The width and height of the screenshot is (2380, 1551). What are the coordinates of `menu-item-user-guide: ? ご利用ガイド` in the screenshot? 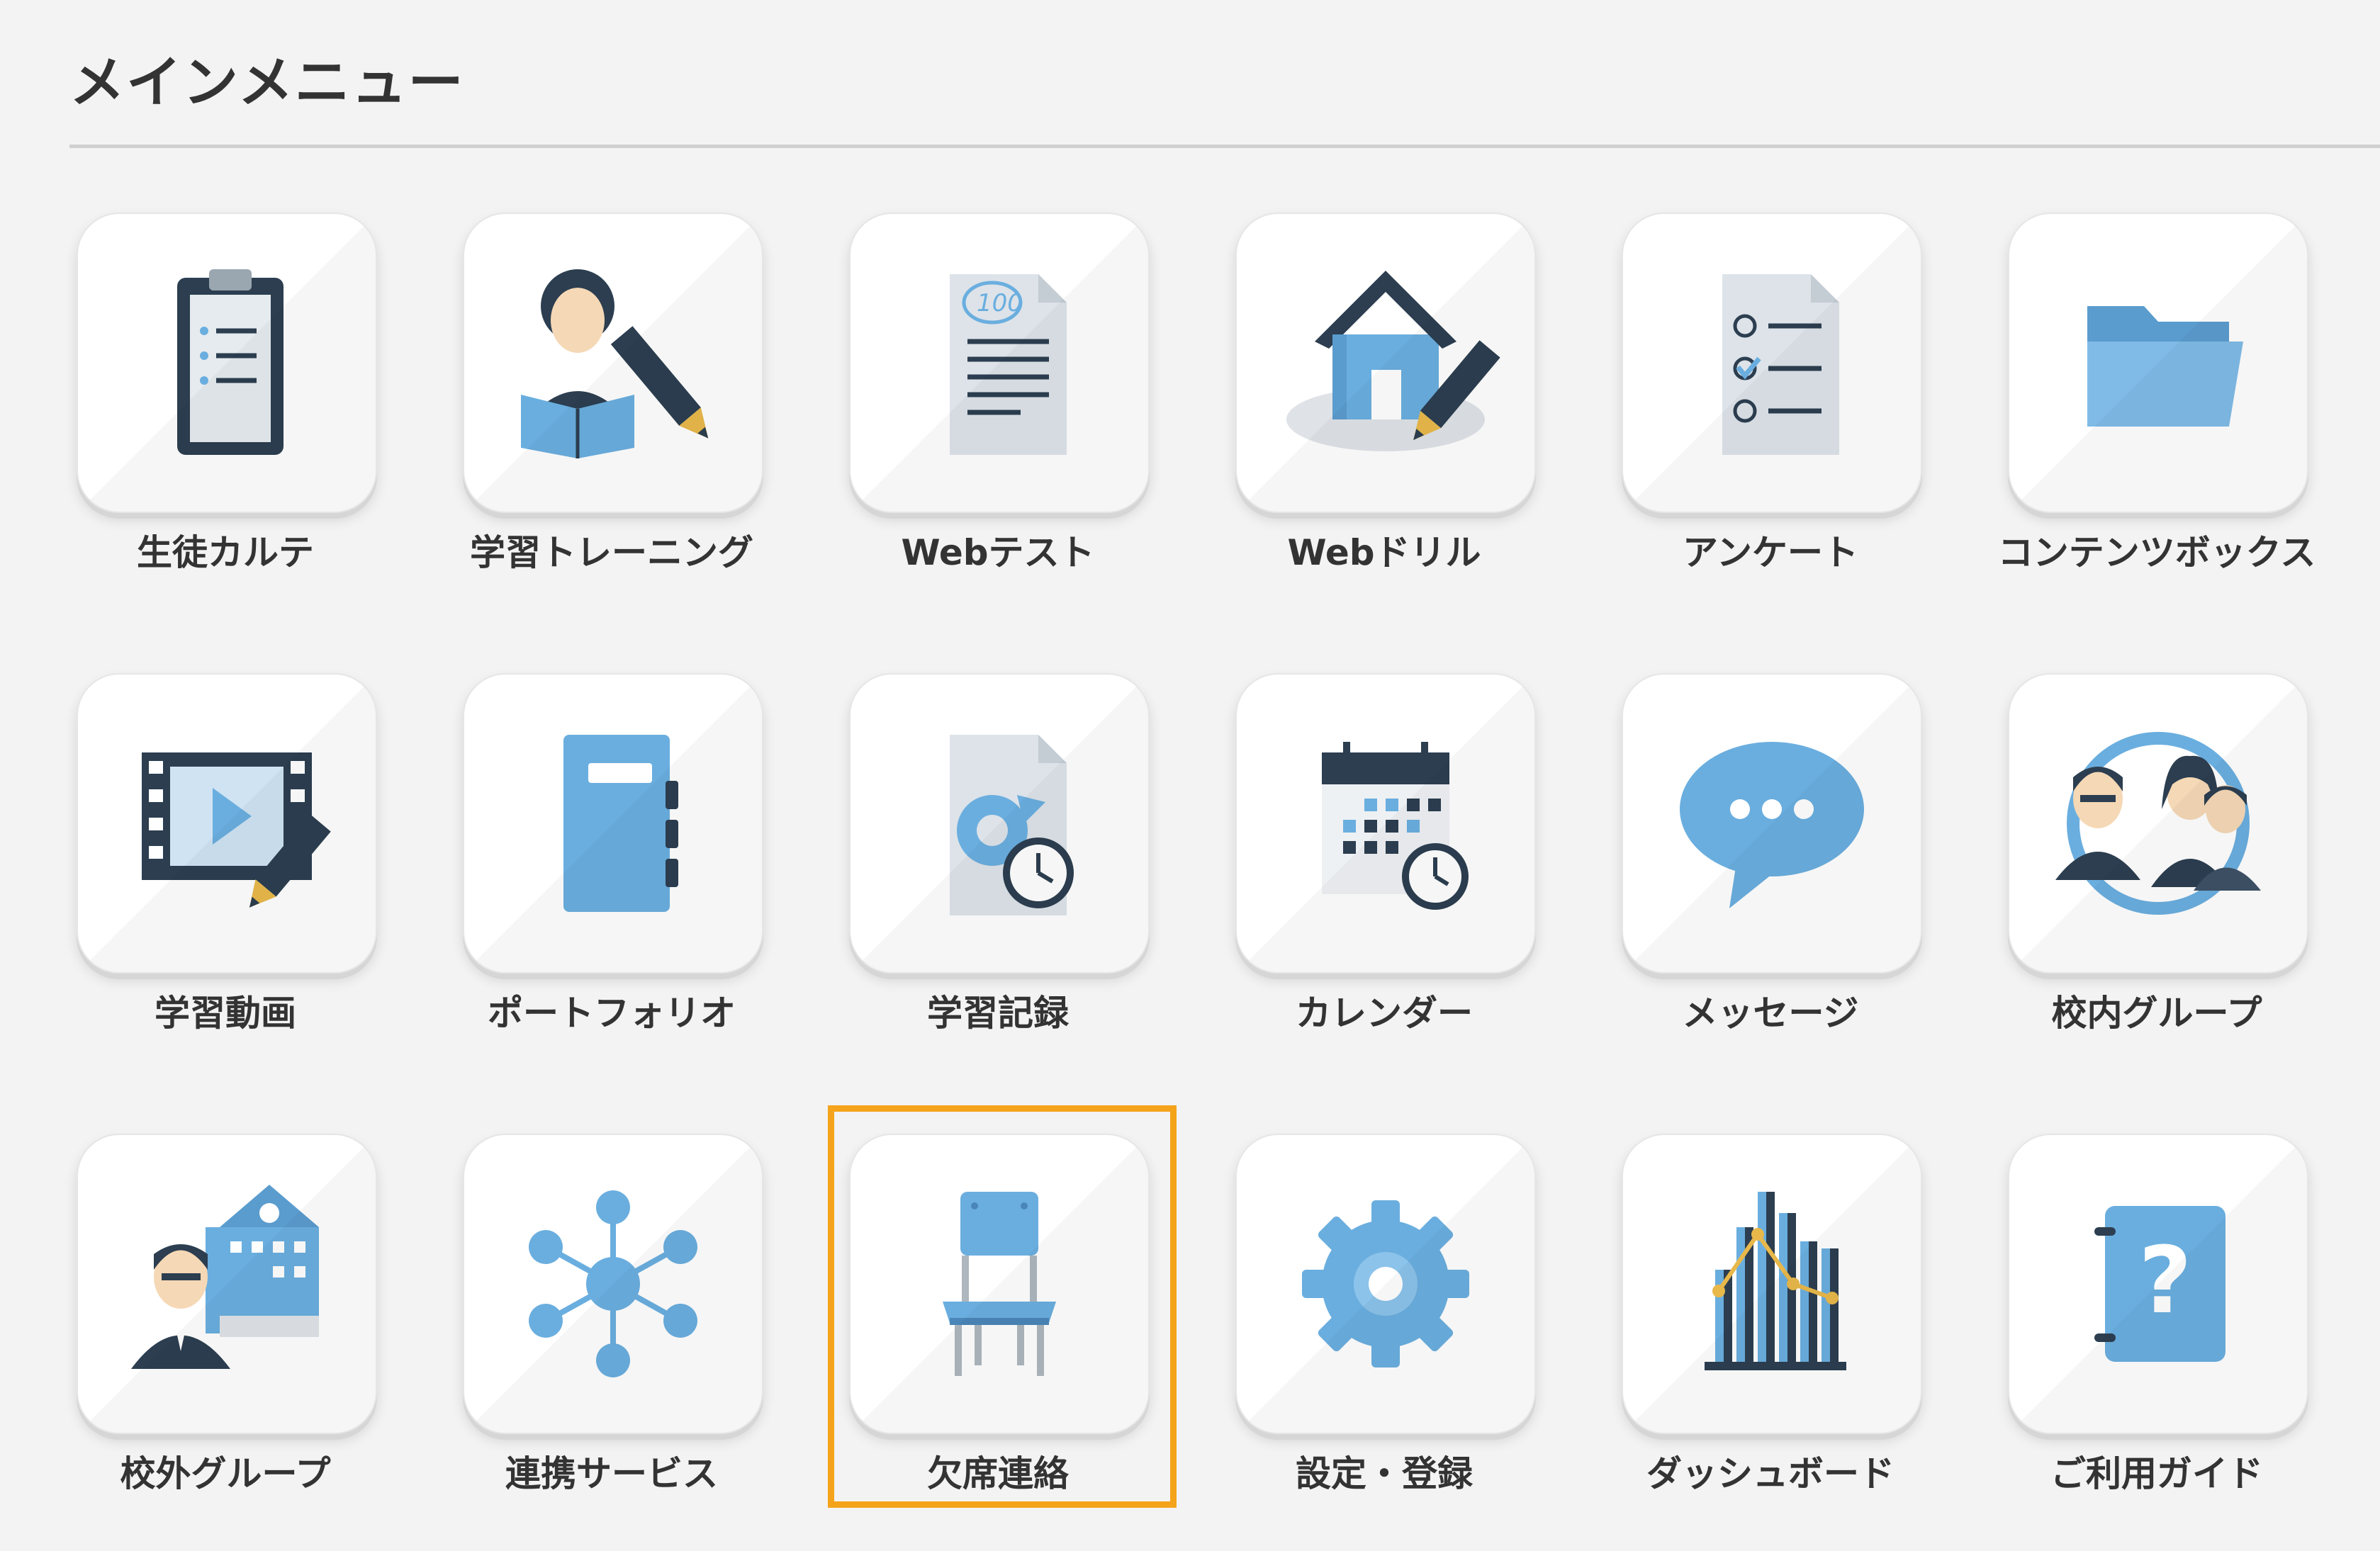 It's located at (2157, 1325).